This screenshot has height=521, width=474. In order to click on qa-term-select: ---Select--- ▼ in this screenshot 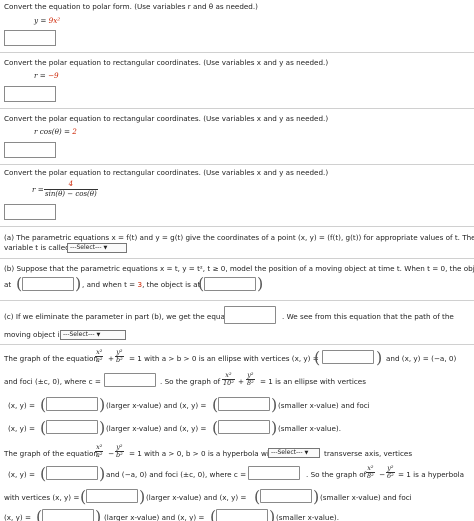, I will do `click(97, 248)`.